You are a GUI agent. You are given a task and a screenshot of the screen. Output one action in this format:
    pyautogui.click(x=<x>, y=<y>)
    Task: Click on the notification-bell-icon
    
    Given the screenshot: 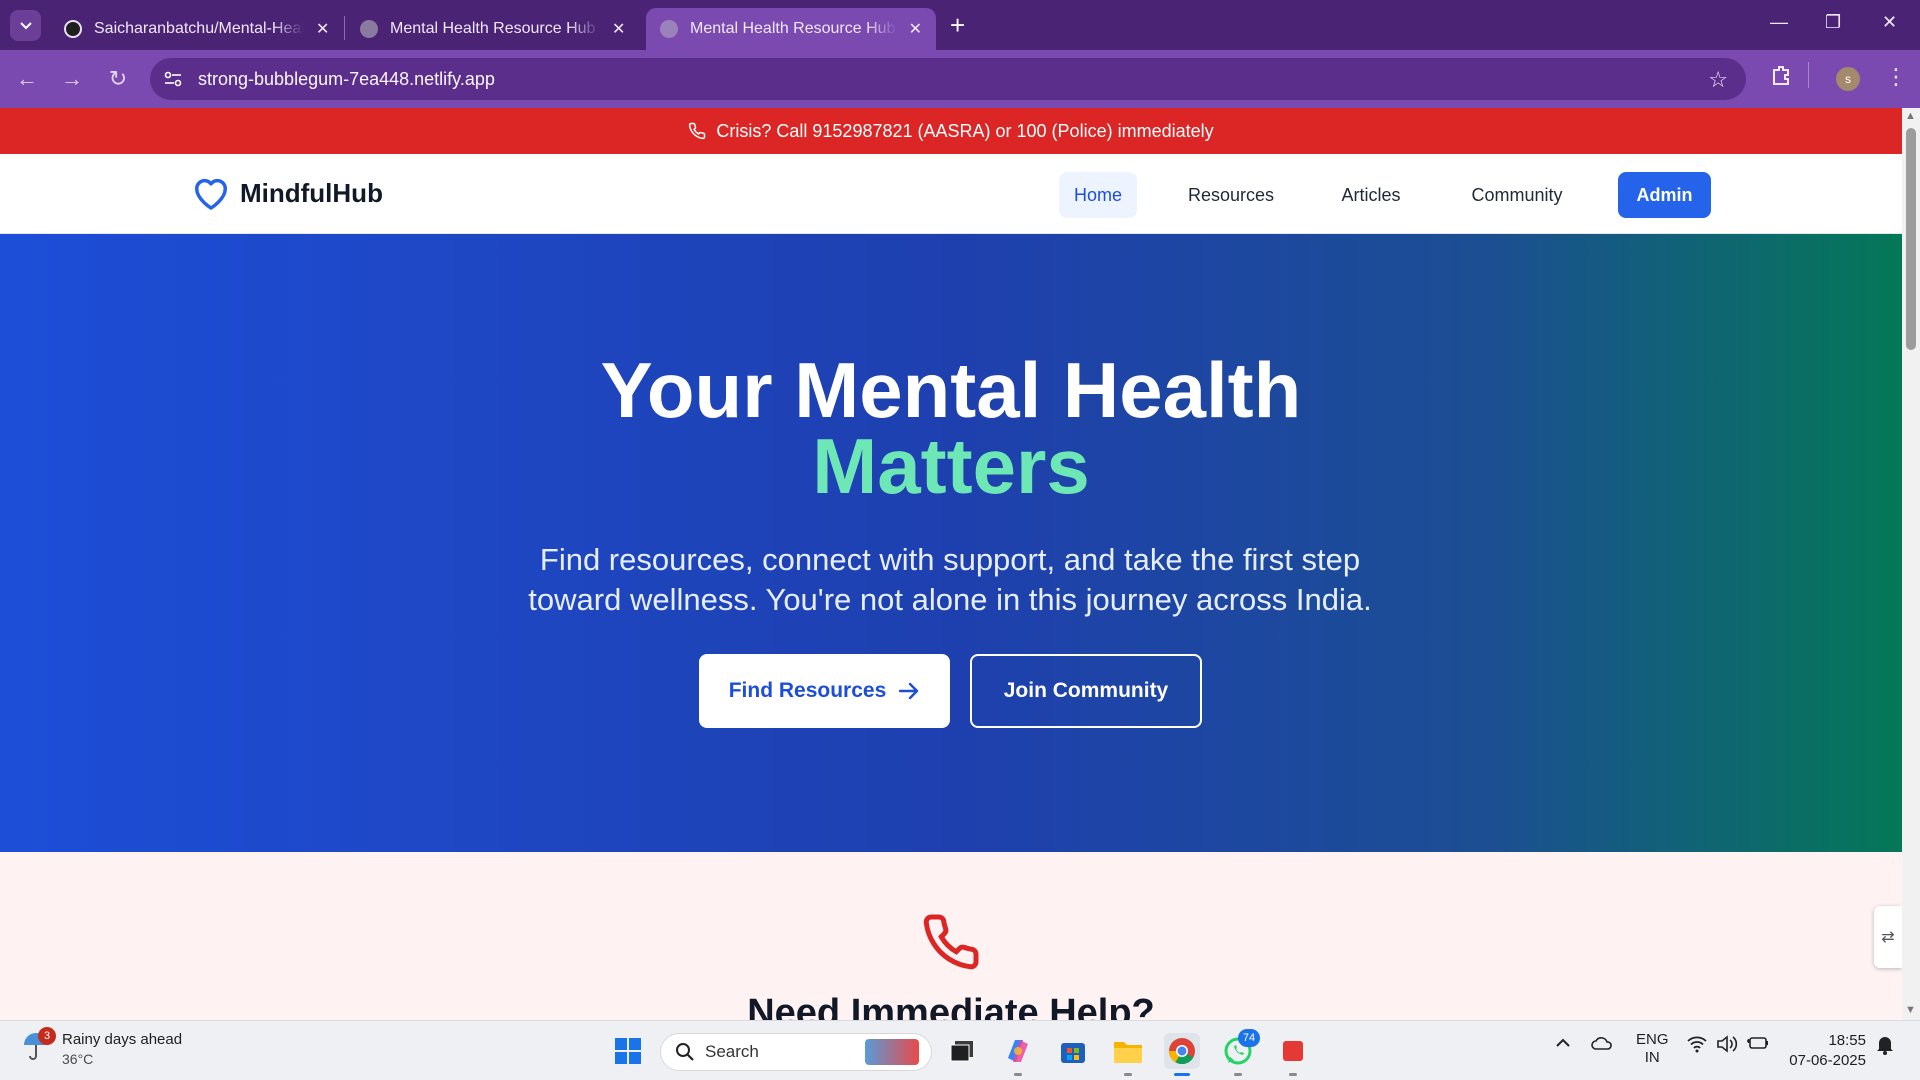 What is the action you would take?
    pyautogui.click(x=1885, y=1047)
    